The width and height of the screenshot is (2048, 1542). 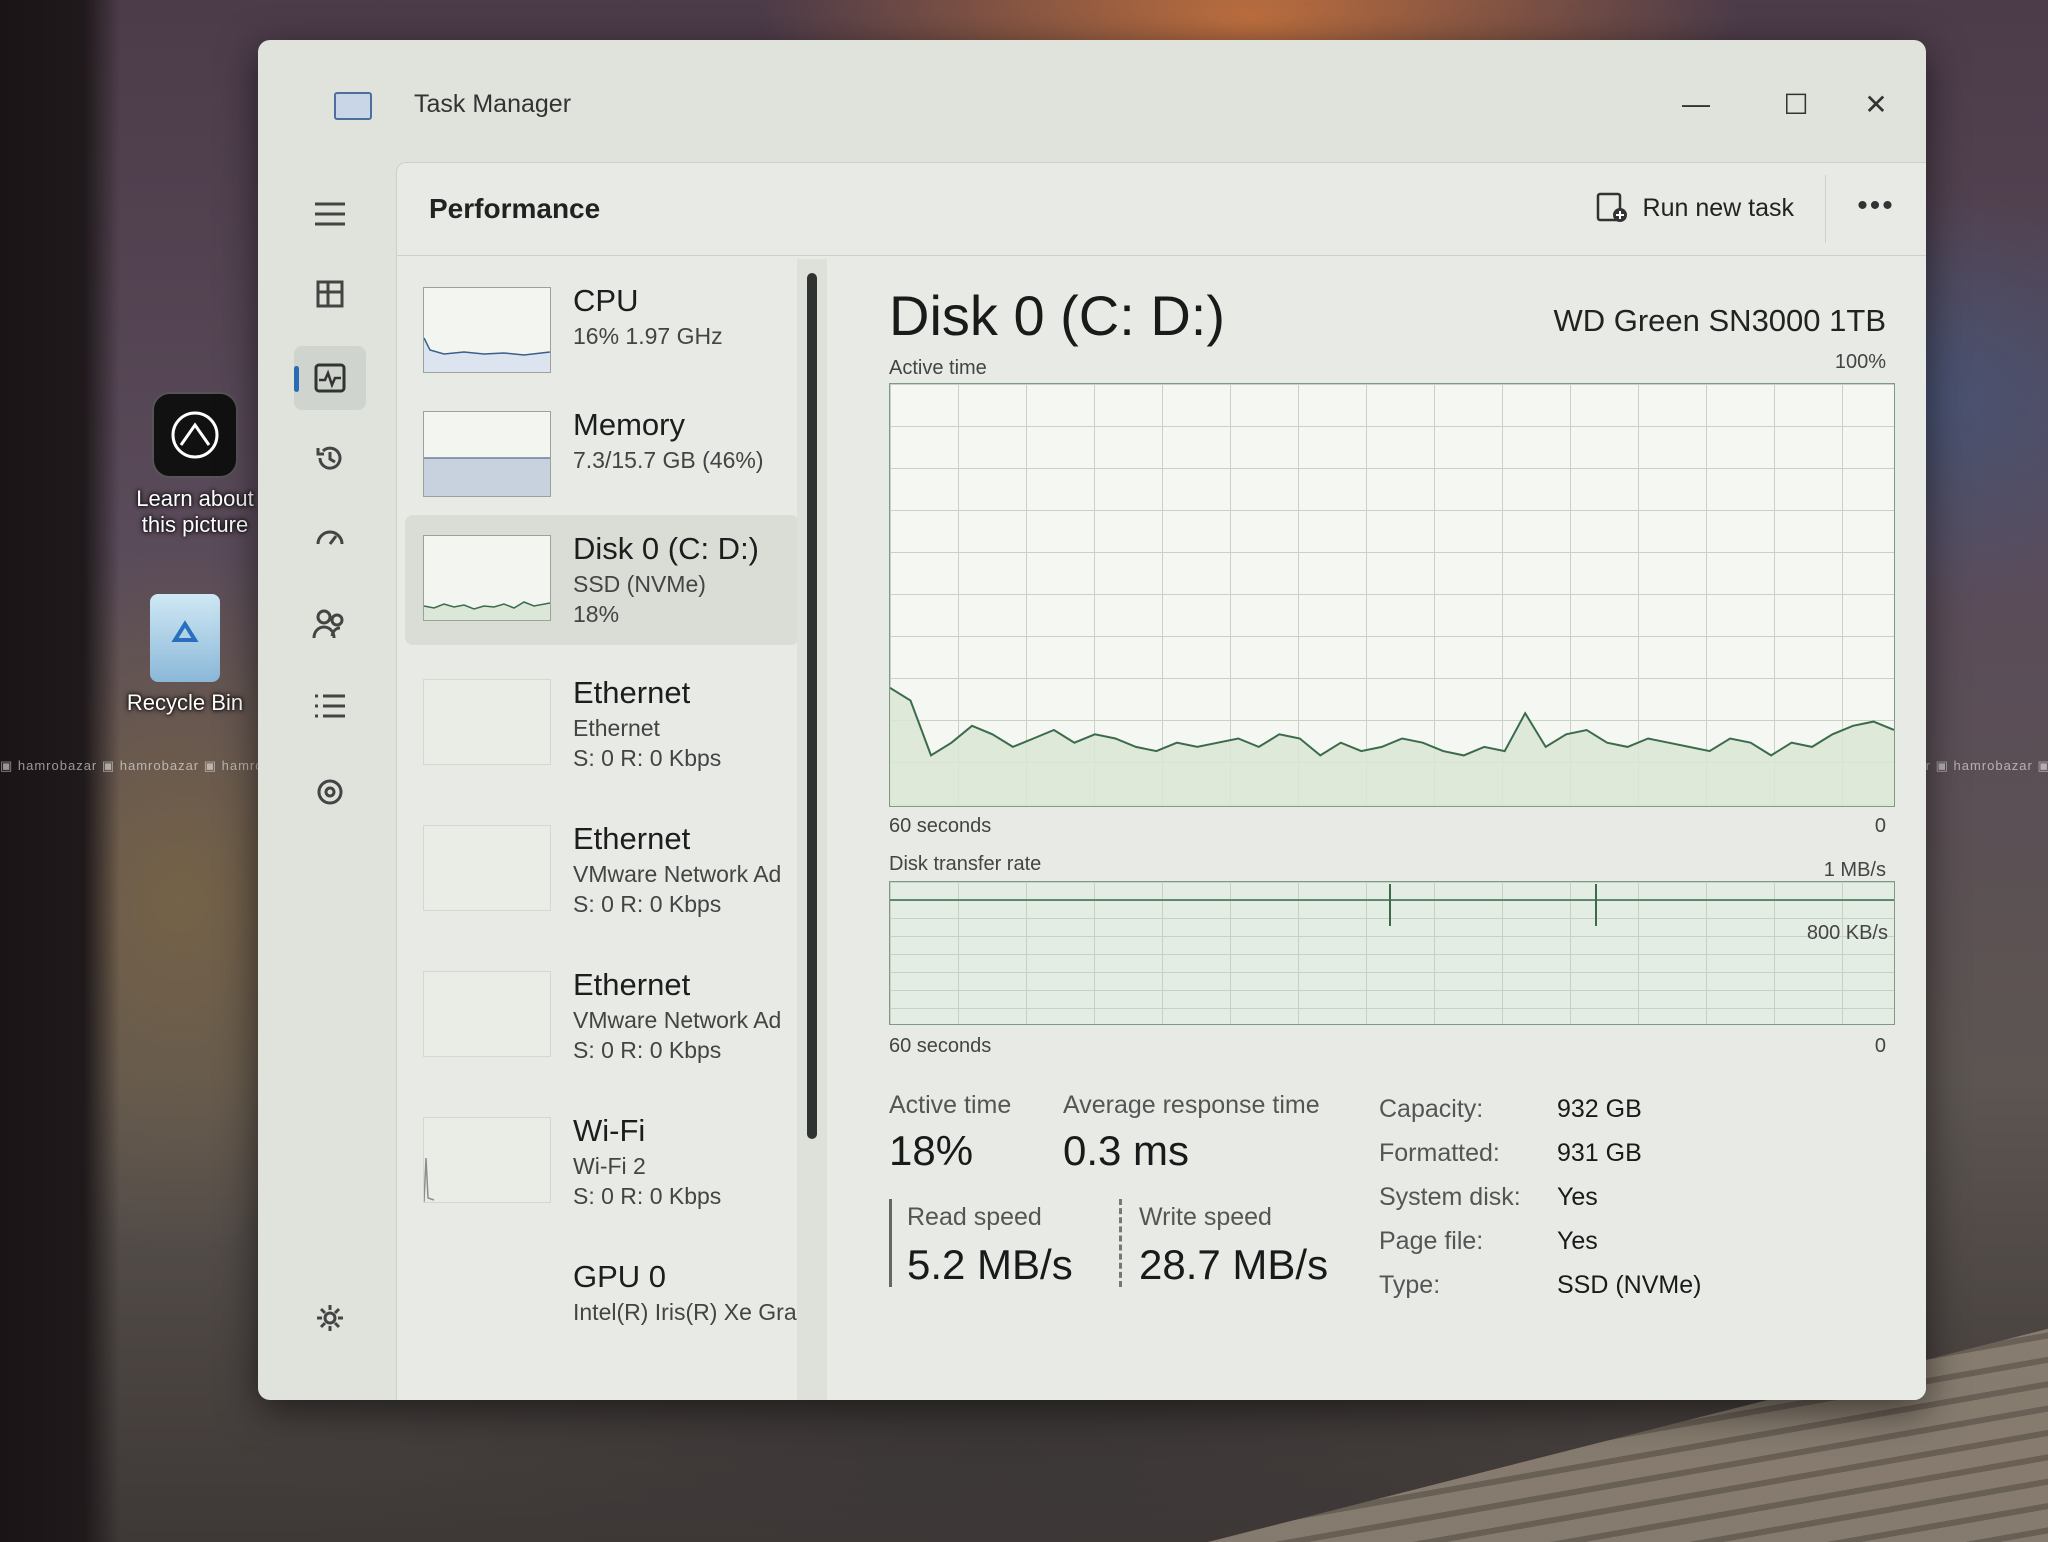 I want to click on run-new-task-button: Run new task, so click(x=1694, y=208).